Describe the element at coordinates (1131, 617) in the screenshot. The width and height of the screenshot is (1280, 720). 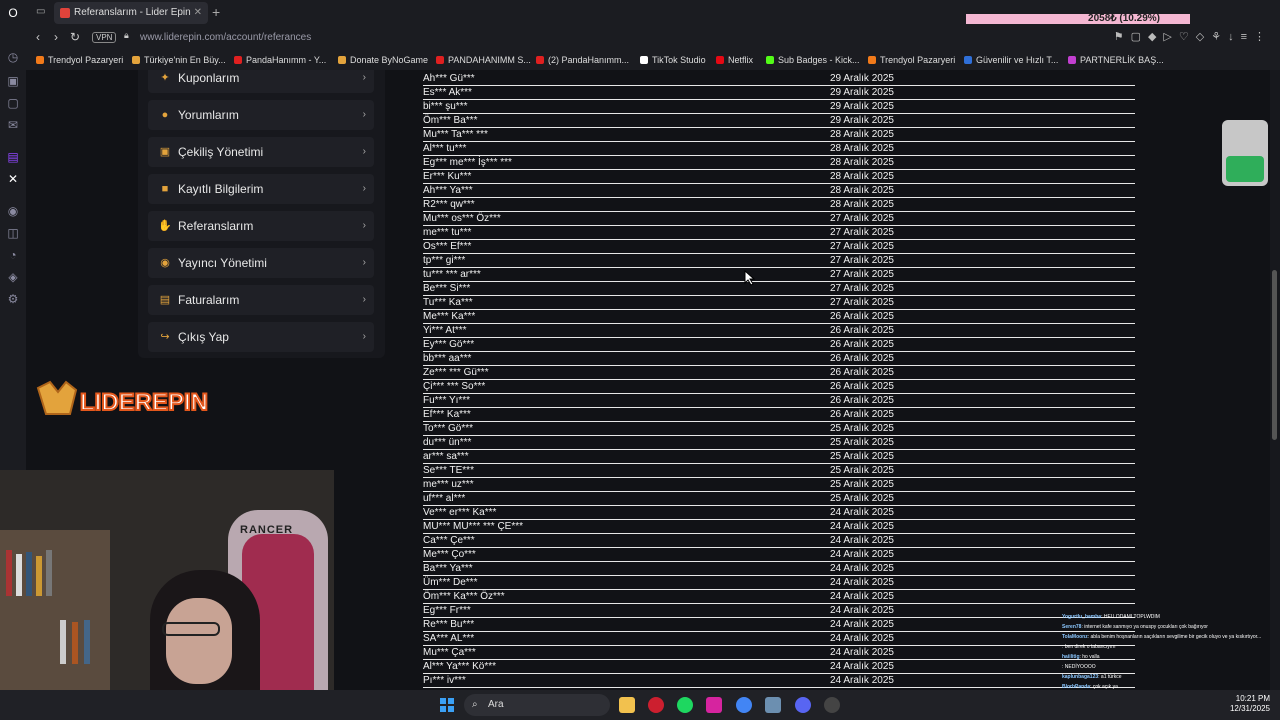
I see `chat-text: HEU ODAMI TOPLWDIM` at that location.